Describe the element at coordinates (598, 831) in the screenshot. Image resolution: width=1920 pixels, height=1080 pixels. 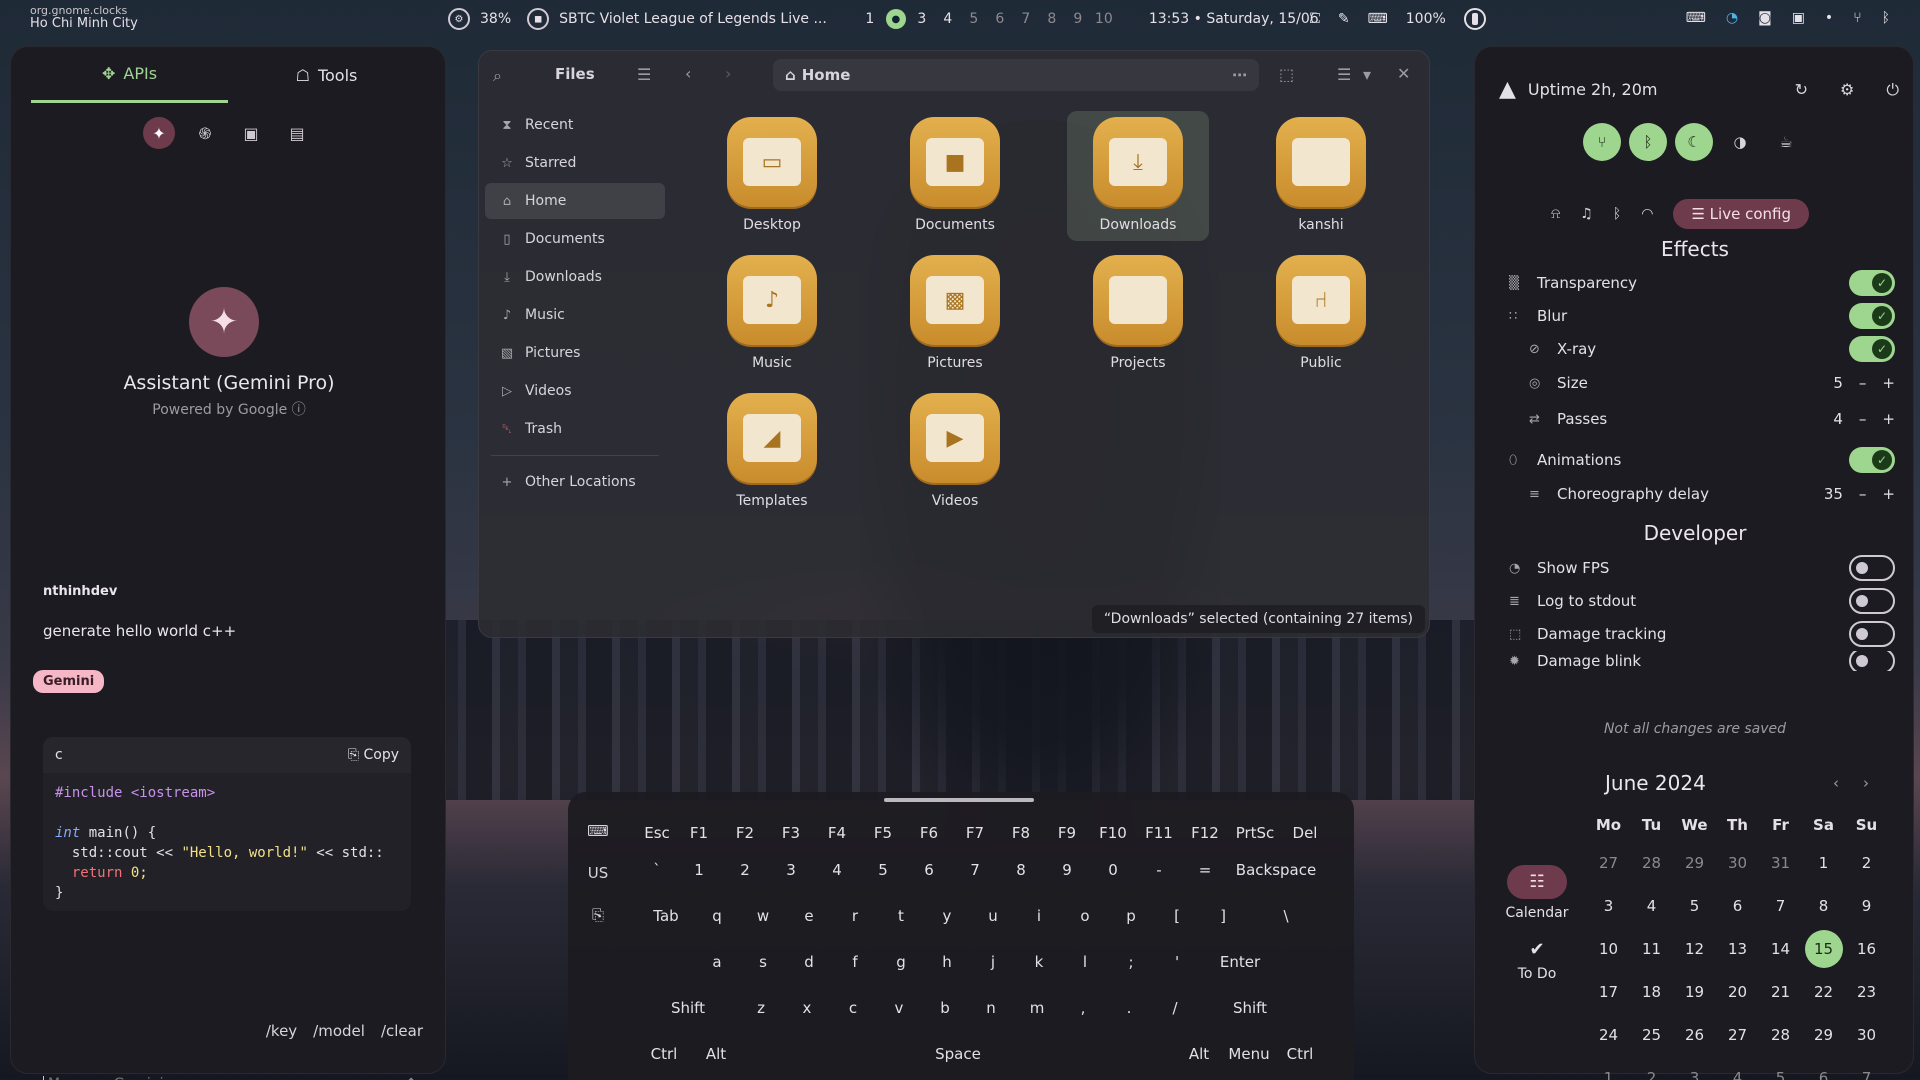
I see `keyboard-mode-icon: ⌨` at that location.